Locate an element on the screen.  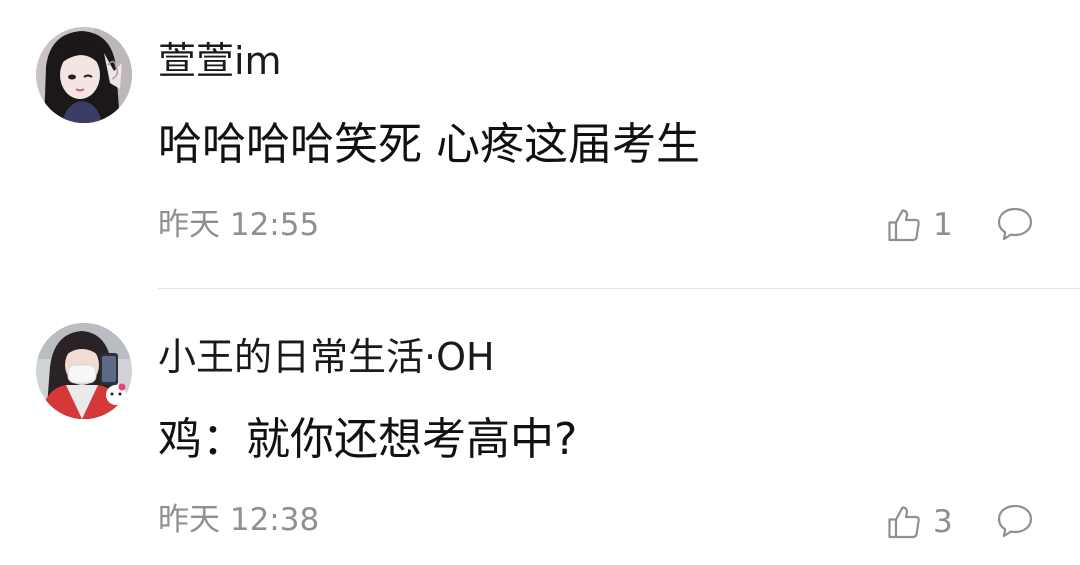
like-button: 1 is located at coordinates (919, 225).